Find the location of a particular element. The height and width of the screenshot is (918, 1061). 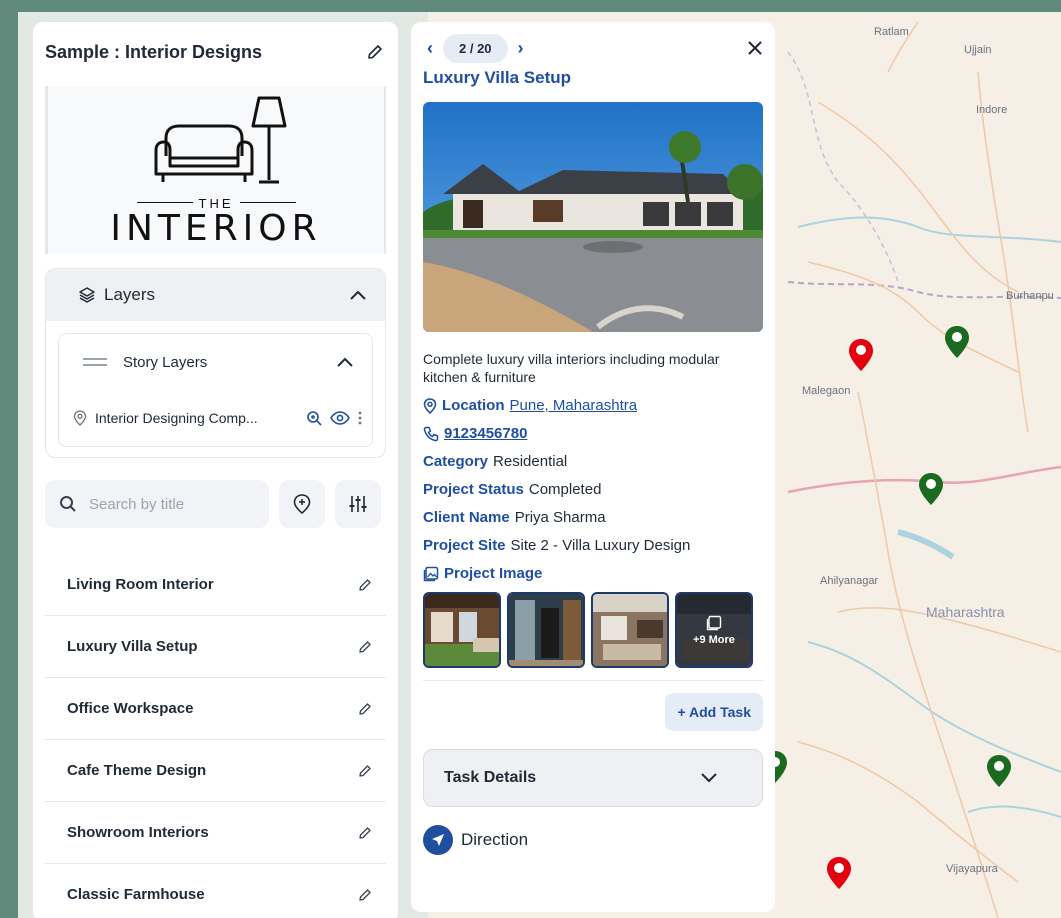

sliders-icon is located at coordinates (358, 504).